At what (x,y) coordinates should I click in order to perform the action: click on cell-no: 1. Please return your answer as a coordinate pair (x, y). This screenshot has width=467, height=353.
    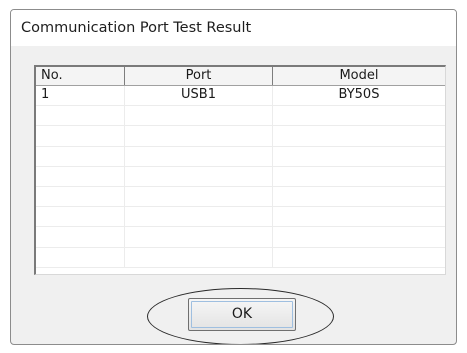
    Looking at the image, I should click on (80, 96).